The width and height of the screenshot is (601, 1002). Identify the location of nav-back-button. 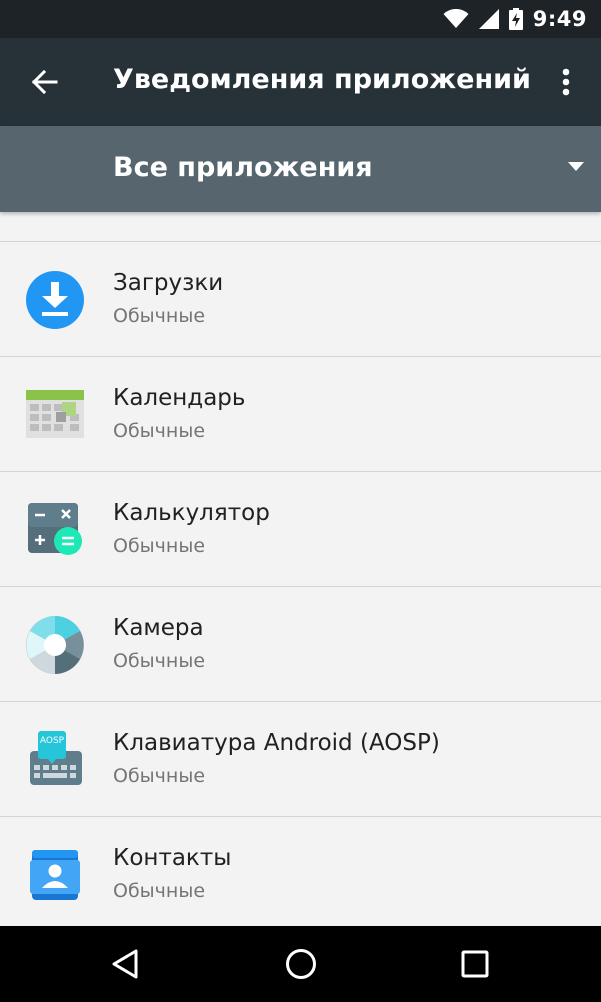
(125, 964).